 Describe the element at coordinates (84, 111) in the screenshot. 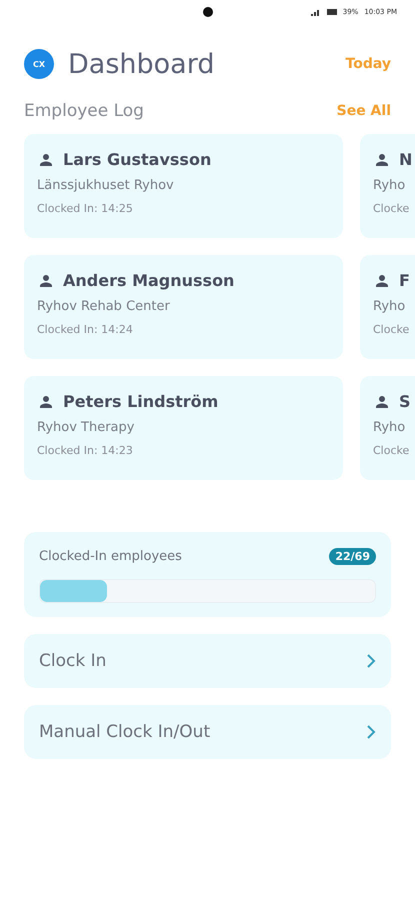

I see `section-title: Employee Log` at that location.